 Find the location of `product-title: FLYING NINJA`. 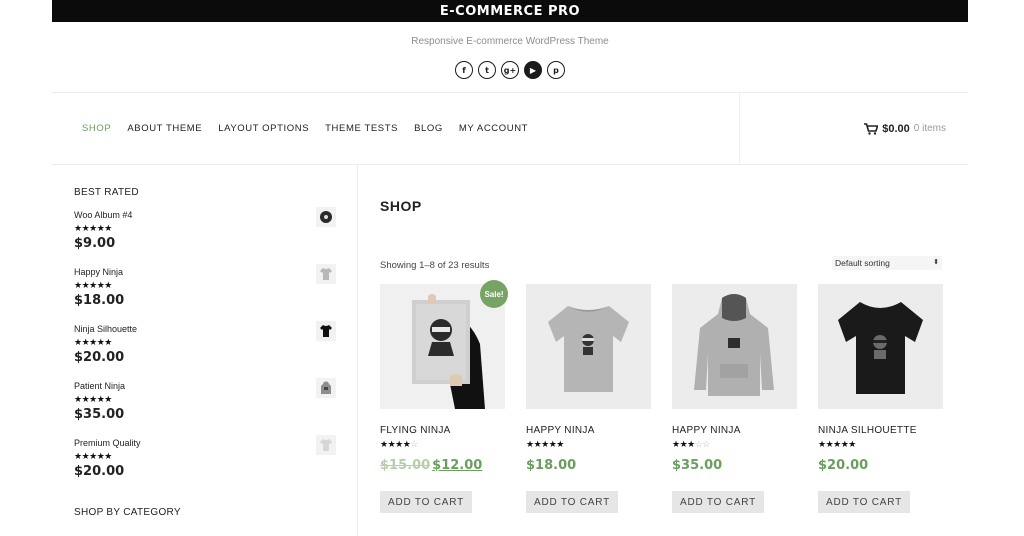

product-title: FLYING NINJA is located at coordinates (442, 430).